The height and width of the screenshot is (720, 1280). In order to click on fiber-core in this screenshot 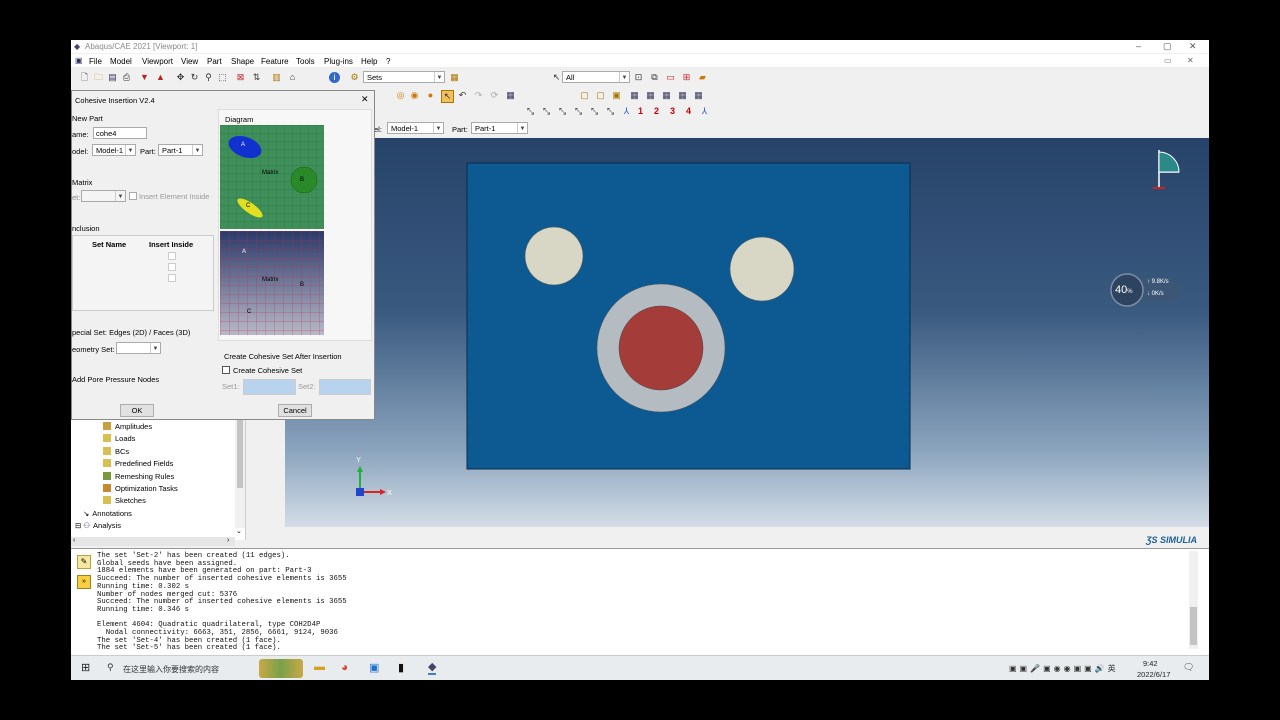, I will do `click(661, 348)`.